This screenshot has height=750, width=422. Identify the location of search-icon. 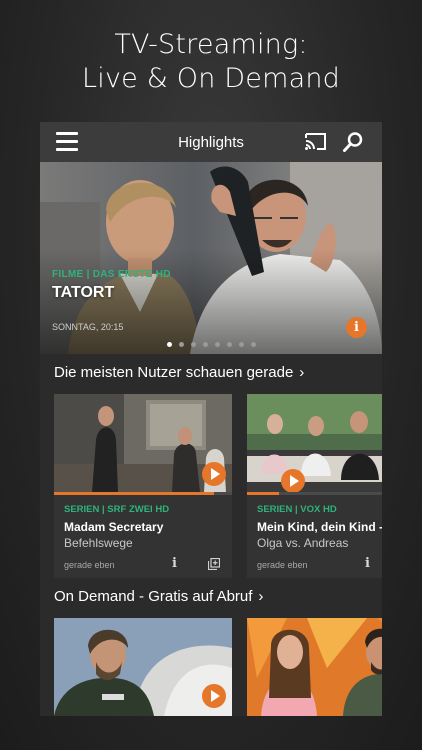
(353, 142).